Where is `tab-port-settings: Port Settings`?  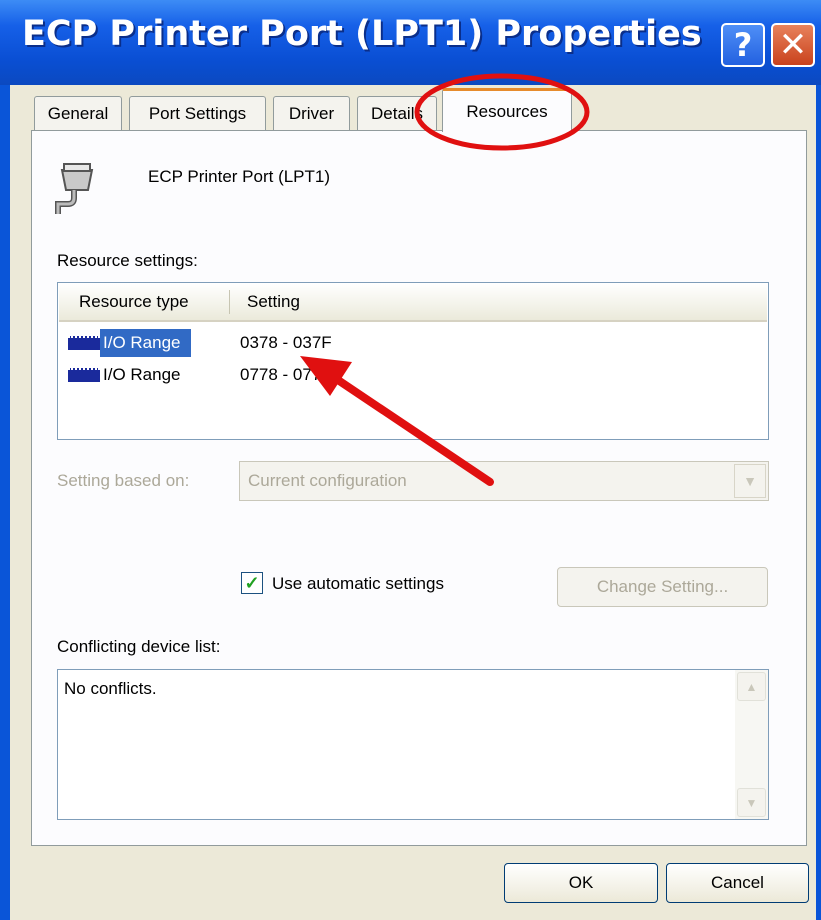
tab-port-settings: Port Settings is located at coordinates (197, 113).